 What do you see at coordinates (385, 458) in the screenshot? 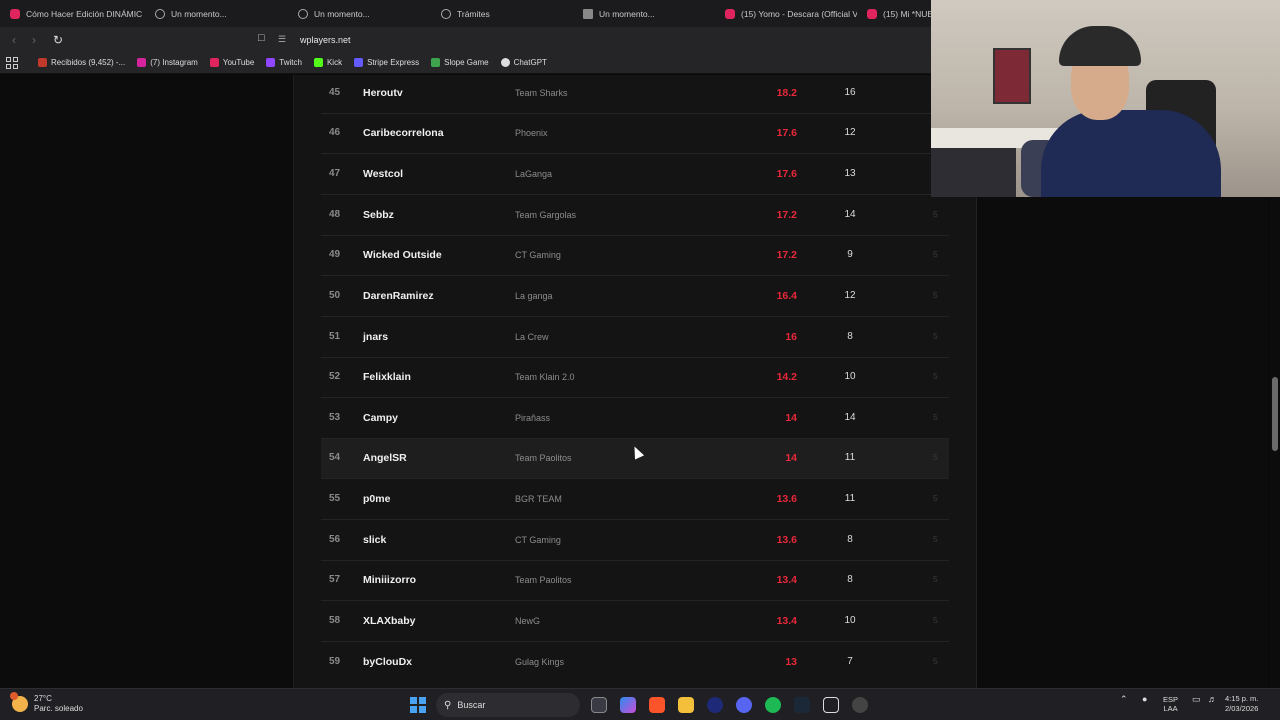
I see `player-name: AngelSR` at bounding box center [385, 458].